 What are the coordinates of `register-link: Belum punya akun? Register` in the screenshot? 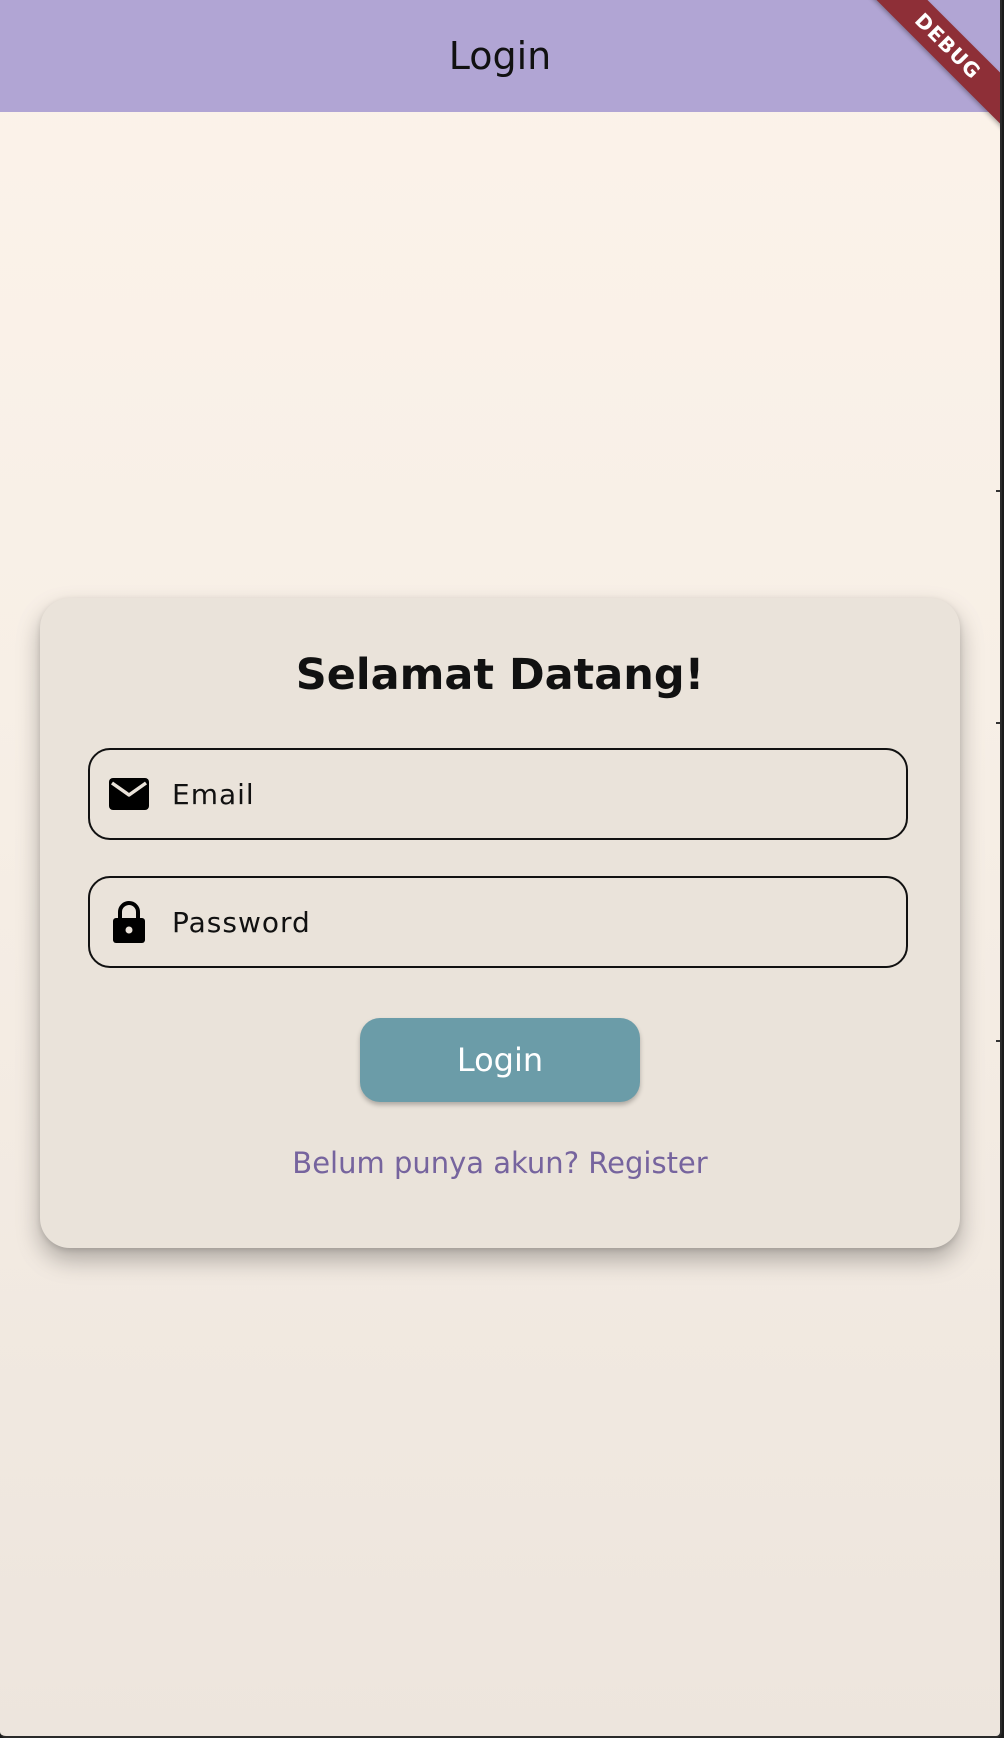 It's located at (500, 1163).